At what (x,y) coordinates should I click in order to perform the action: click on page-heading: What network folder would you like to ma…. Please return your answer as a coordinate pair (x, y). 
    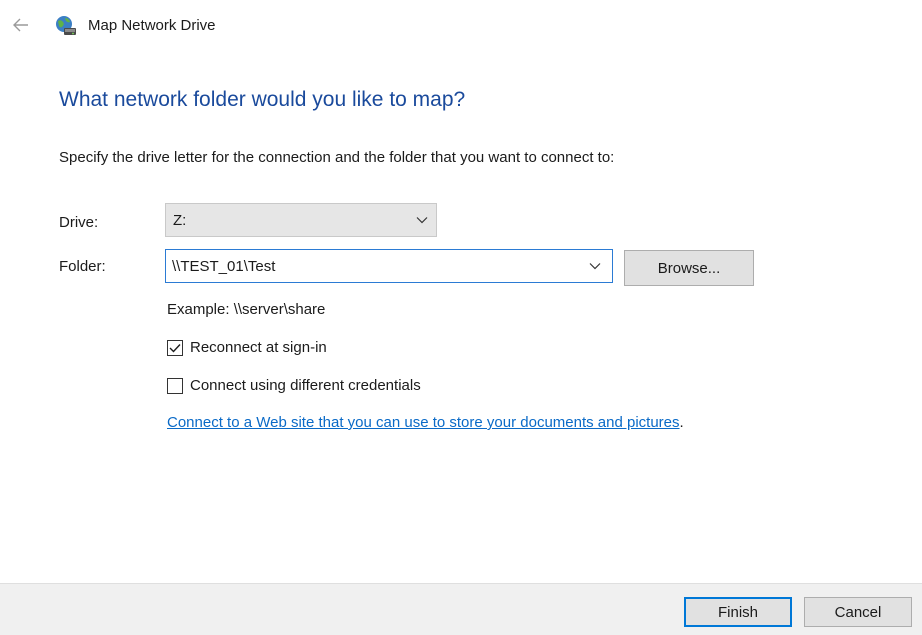
    Looking at the image, I should click on (262, 99).